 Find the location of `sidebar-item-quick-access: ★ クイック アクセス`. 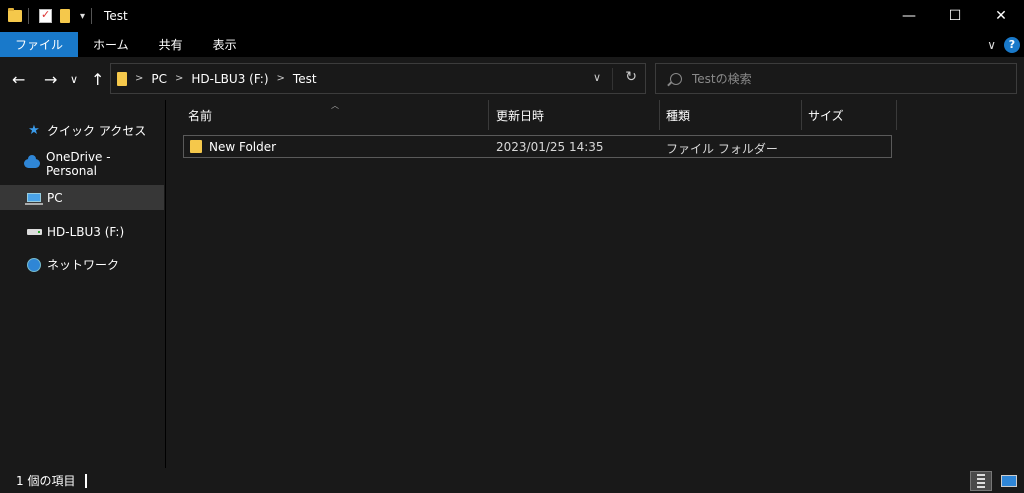

sidebar-item-quick-access: ★ クイック アクセス is located at coordinates (82, 130).